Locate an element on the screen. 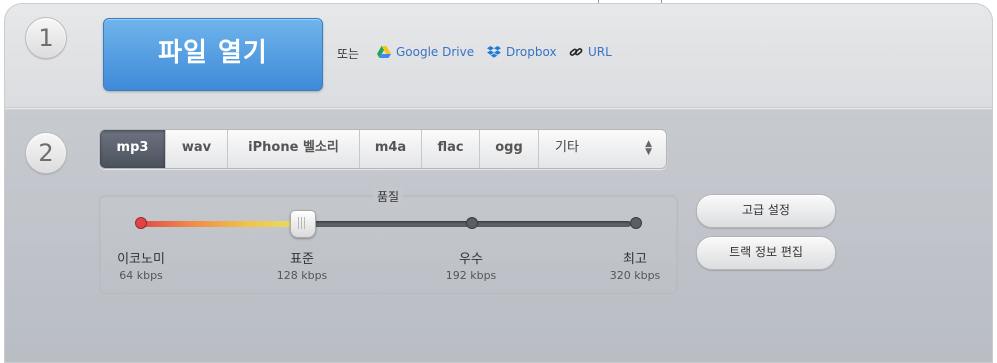 This screenshot has height=363, width=997. quality-level-standard: 표준 128 kbps is located at coordinates (302, 265).